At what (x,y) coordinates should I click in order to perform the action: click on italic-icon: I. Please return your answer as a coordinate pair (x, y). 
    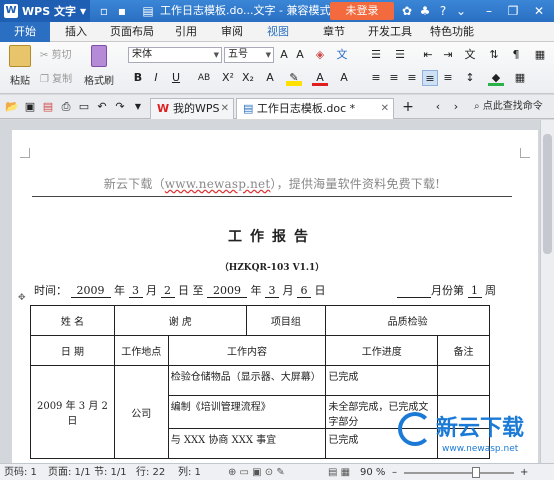
    Looking at the image, I should click on (156, 78).